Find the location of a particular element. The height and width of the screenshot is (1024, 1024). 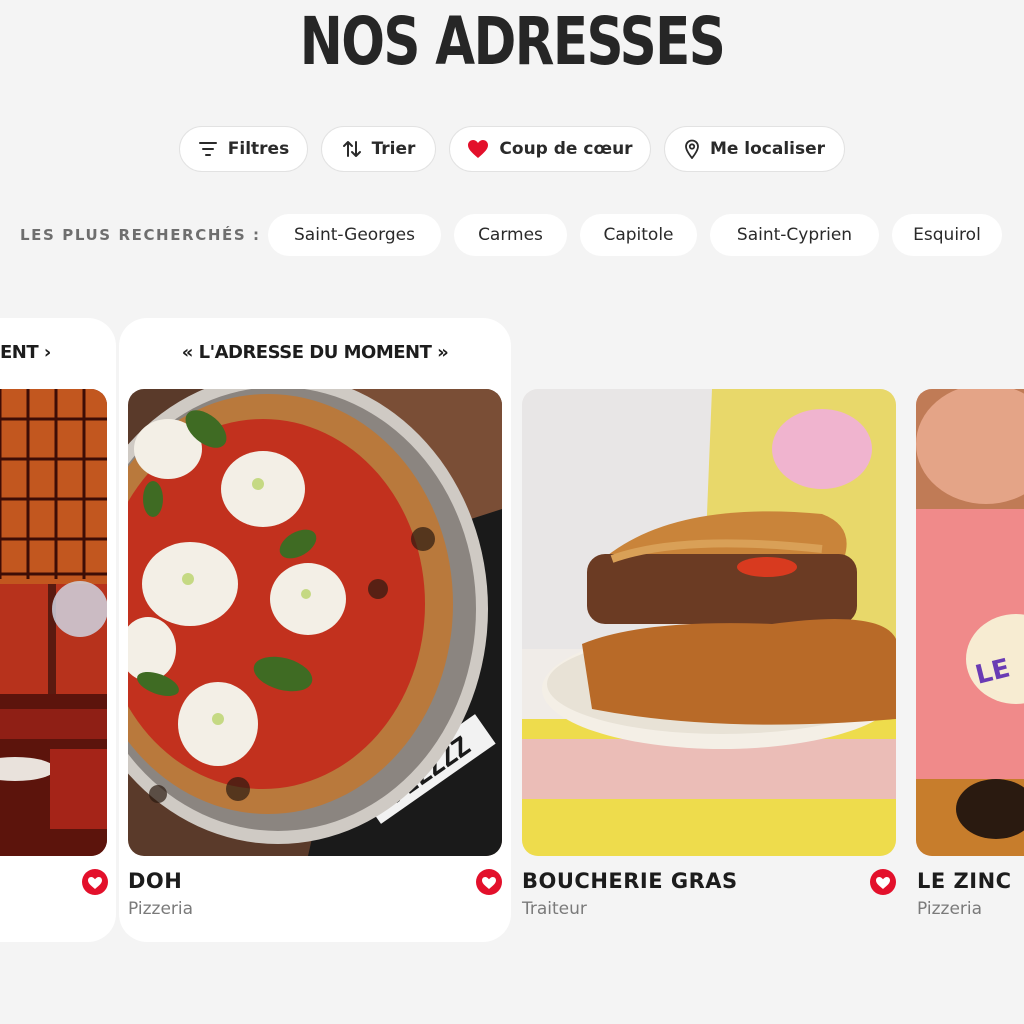

locate-me-button: Me localiser is located at coordinates (754, 149).